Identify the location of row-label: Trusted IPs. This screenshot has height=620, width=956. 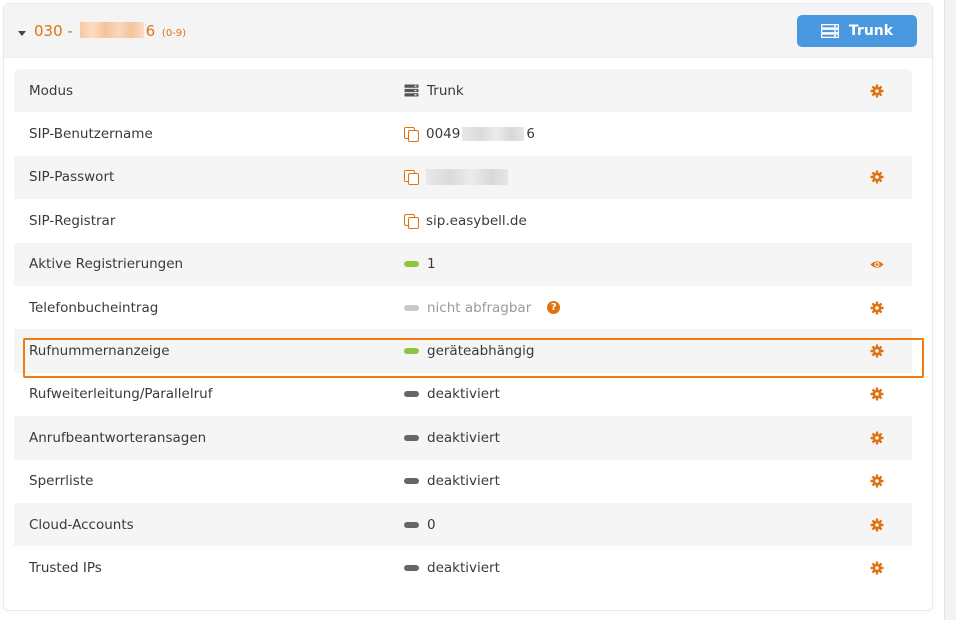
(65, 567).